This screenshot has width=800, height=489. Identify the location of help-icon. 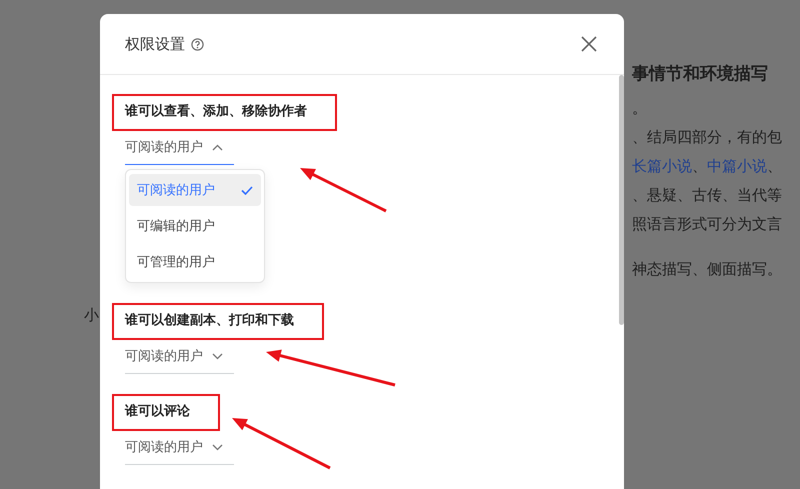
(197, 44).